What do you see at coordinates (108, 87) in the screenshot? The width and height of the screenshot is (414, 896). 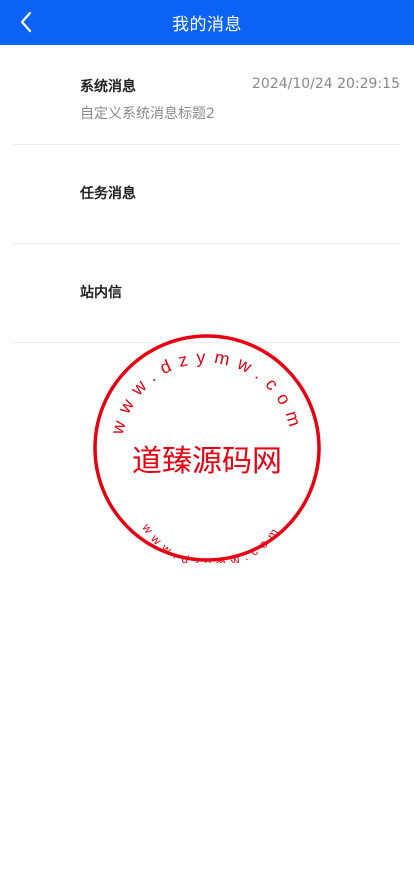 I see `message-item-title: 系统消息` at bounding box center [108, 87].